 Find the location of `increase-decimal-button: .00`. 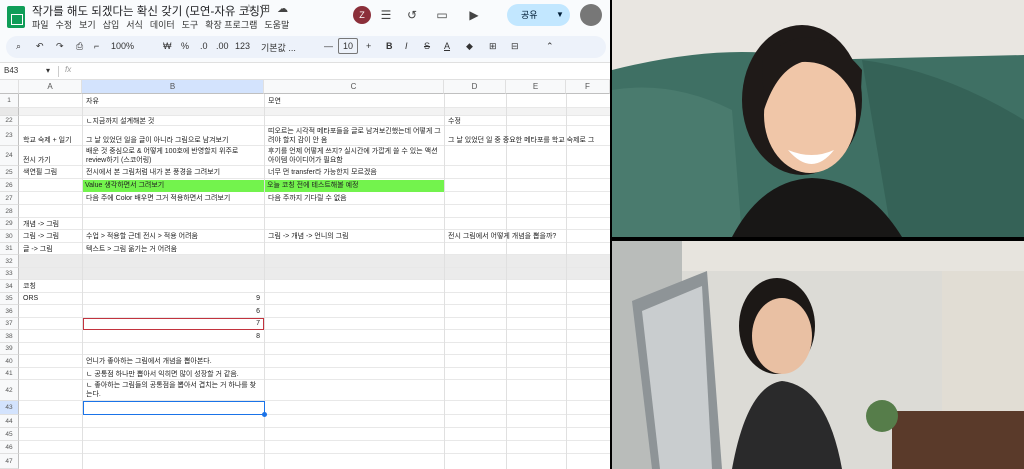

increase-decimal-button: .00 is located at coordinates (222, 46).